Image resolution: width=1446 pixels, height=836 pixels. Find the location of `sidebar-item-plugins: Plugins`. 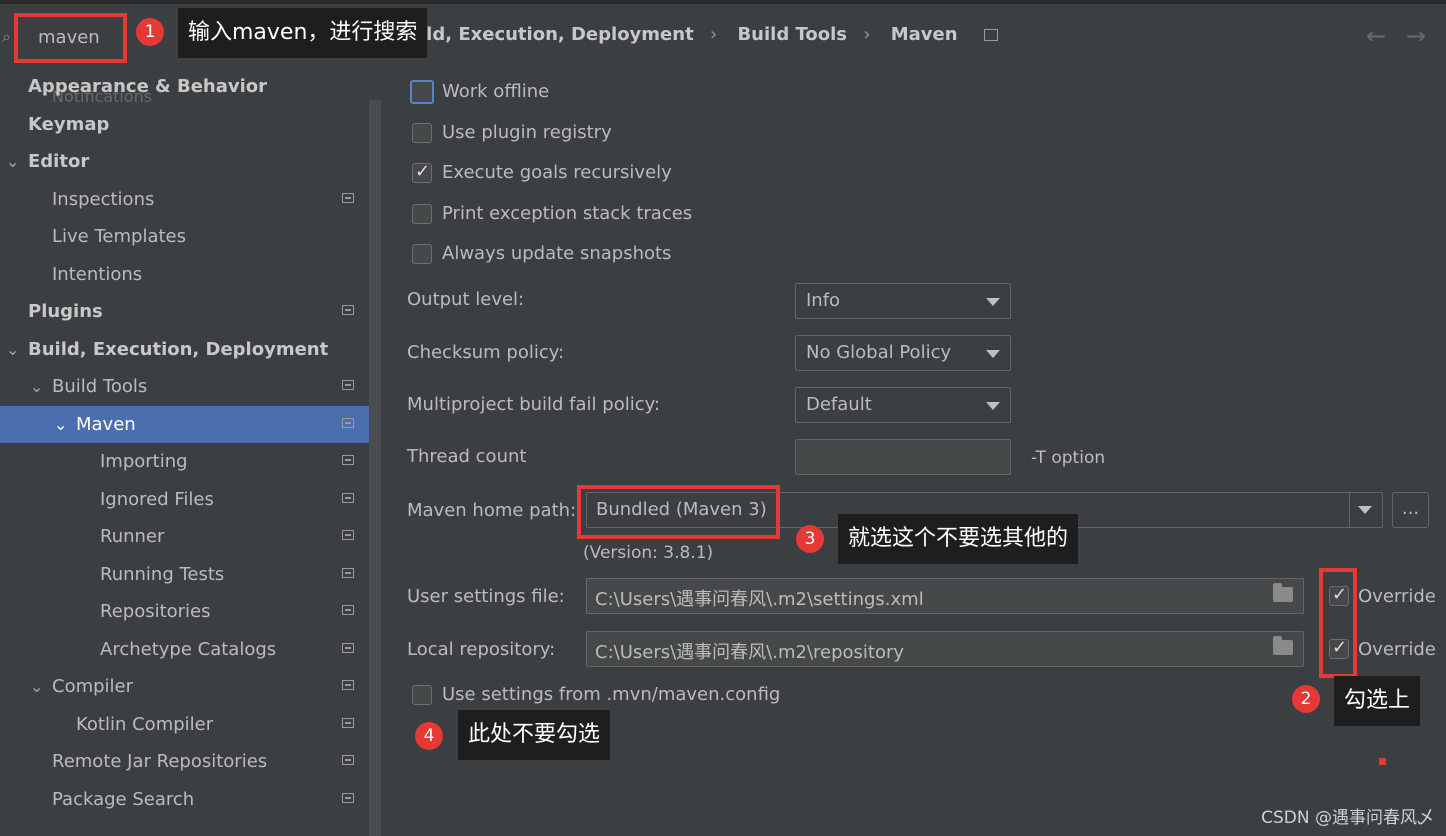

sidebar-item-plugins: Plugins is located at coordinates (184, 311).